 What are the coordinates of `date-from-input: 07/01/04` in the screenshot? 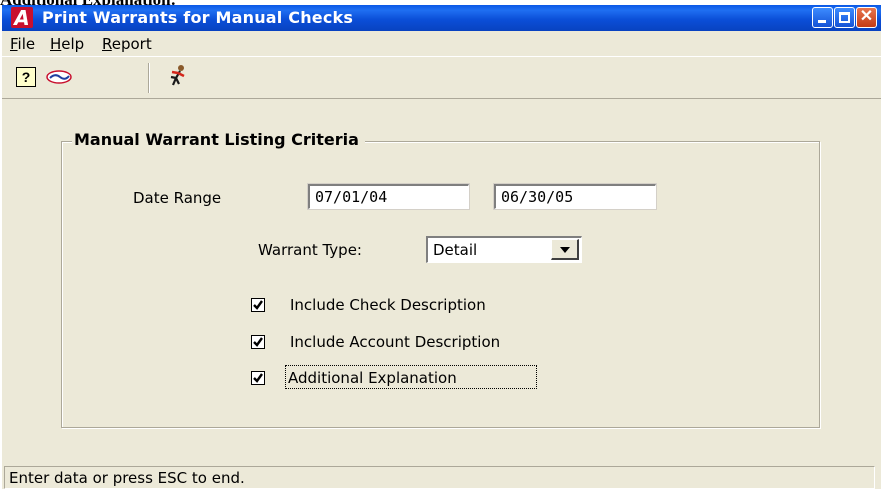 It's located at (388, 196).